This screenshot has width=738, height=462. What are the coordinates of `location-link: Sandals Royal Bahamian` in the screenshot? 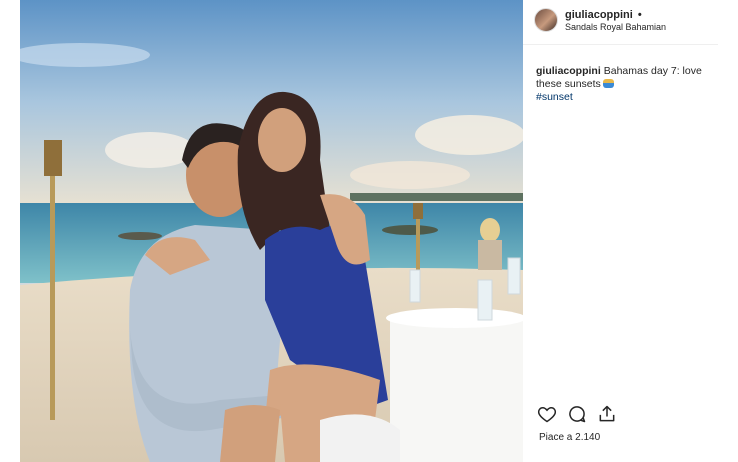 It's located at (615, 27).